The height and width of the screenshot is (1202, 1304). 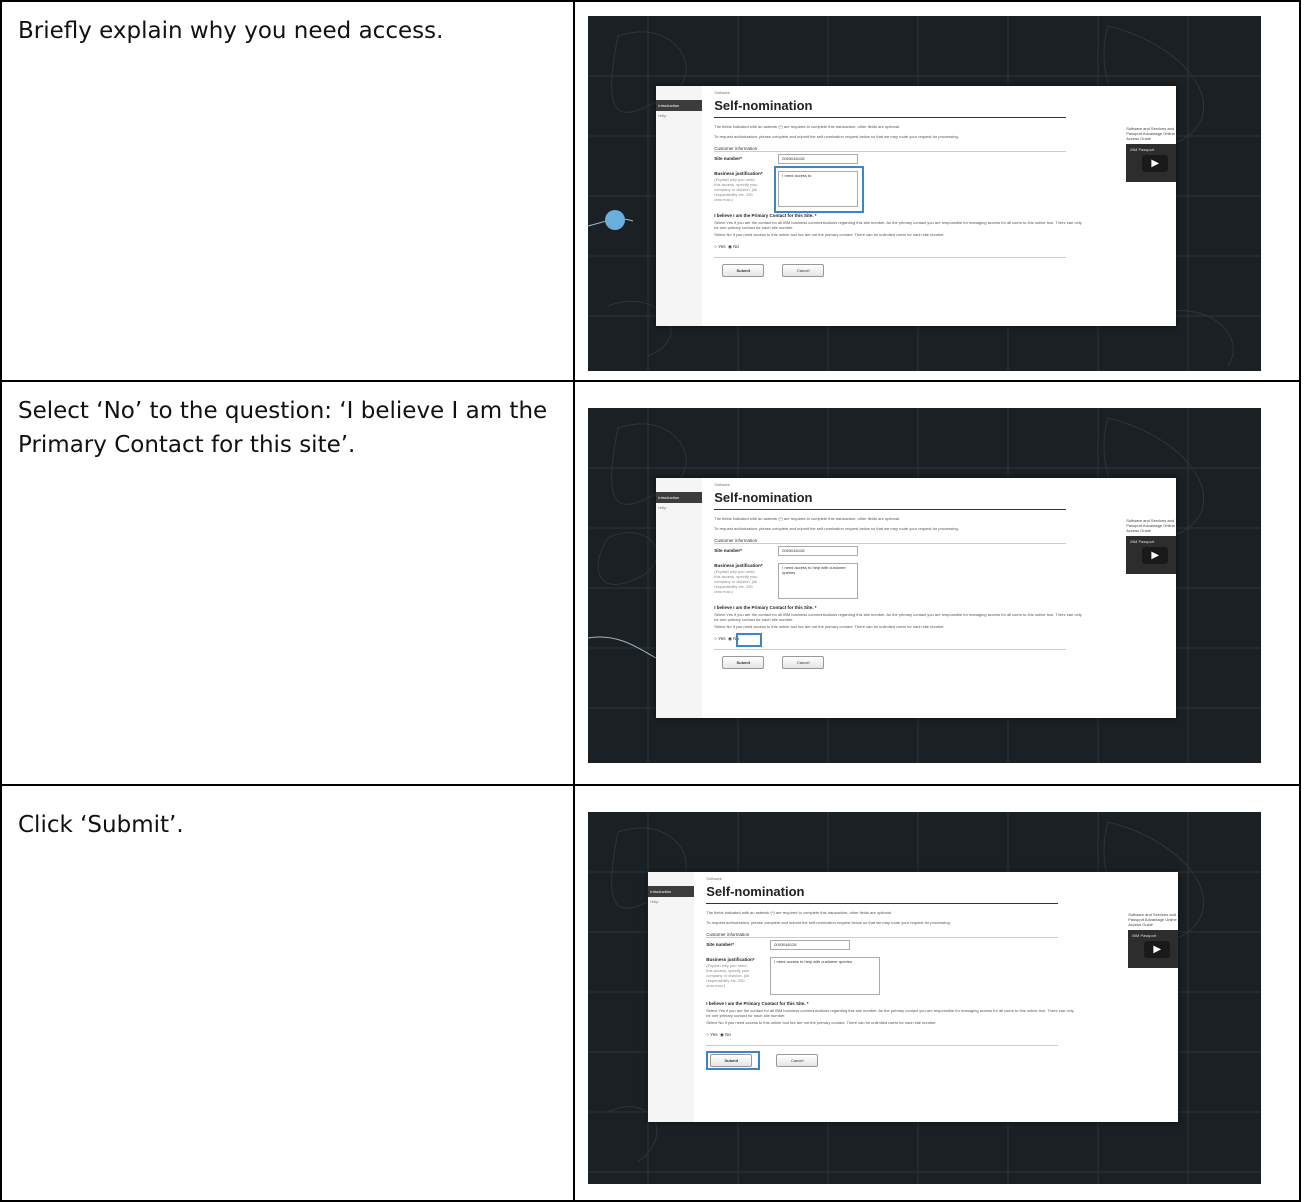 I want to click on step-instruction: Briefly explain why you need access., so click(x=288, y=191).